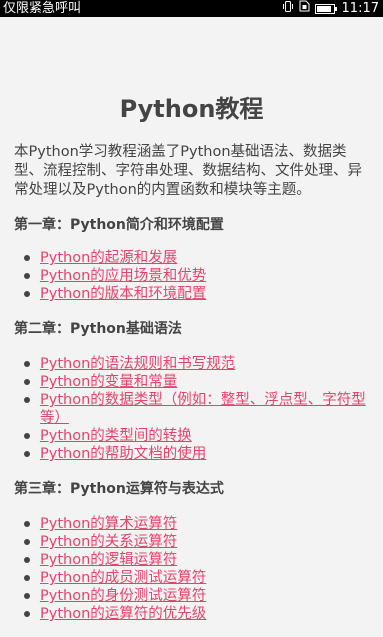 The image size is (383, 637). I want to click on list-item: Python的成员测试运算符, so click(194, 578).